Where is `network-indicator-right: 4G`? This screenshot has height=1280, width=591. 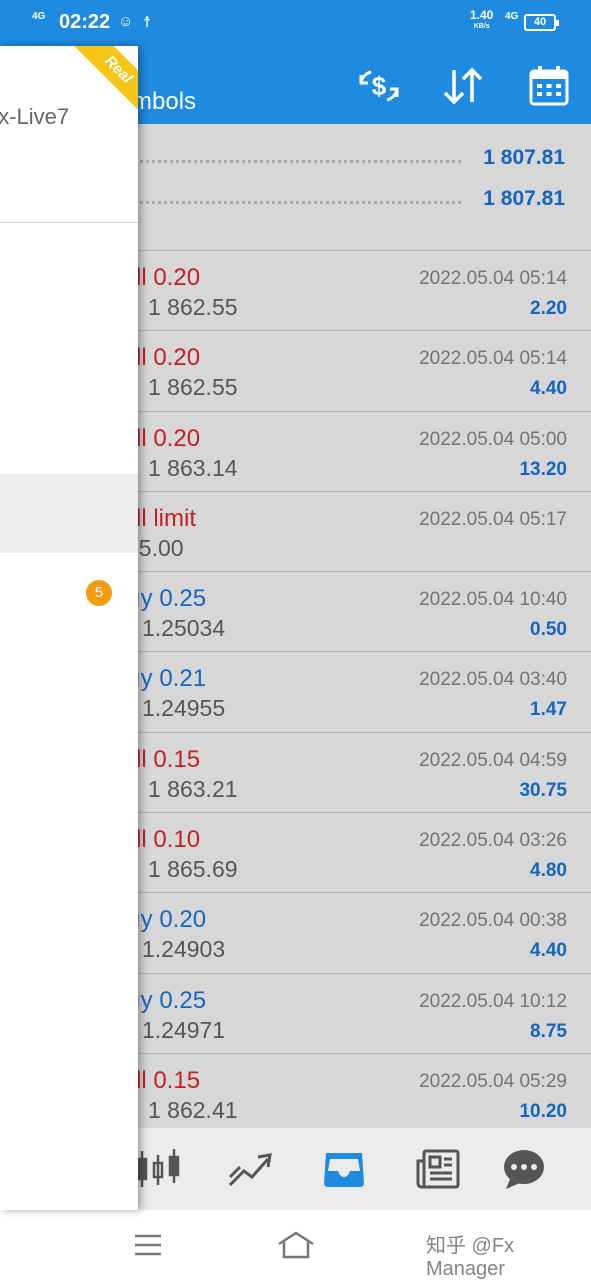
network-indicator-right: 4G is located at coordinates (512, 16).